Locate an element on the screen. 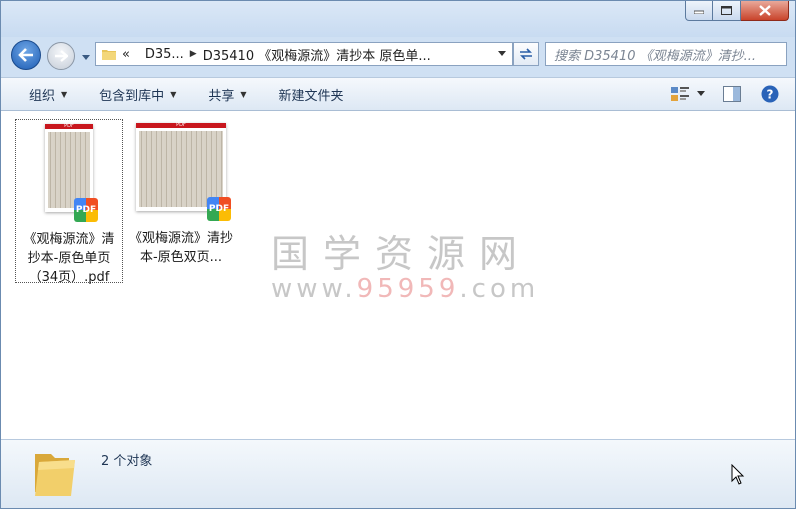 The image size is (796, 509). include-in-library-menu: 包含到库中 ▼ is located at coordinates (137, 94).